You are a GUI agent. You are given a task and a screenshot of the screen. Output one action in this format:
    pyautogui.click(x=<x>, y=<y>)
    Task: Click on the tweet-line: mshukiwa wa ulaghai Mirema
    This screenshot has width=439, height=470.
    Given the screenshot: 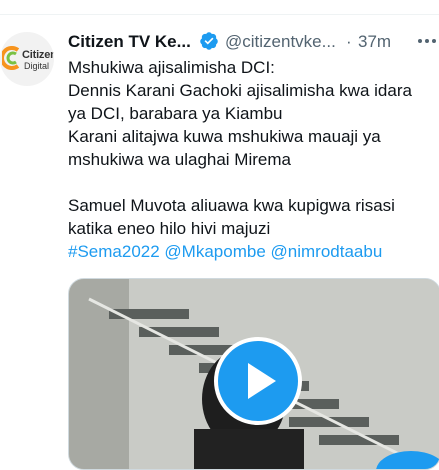 What is the action you would take?
    pyautogui.click(x=179, y=159)
    